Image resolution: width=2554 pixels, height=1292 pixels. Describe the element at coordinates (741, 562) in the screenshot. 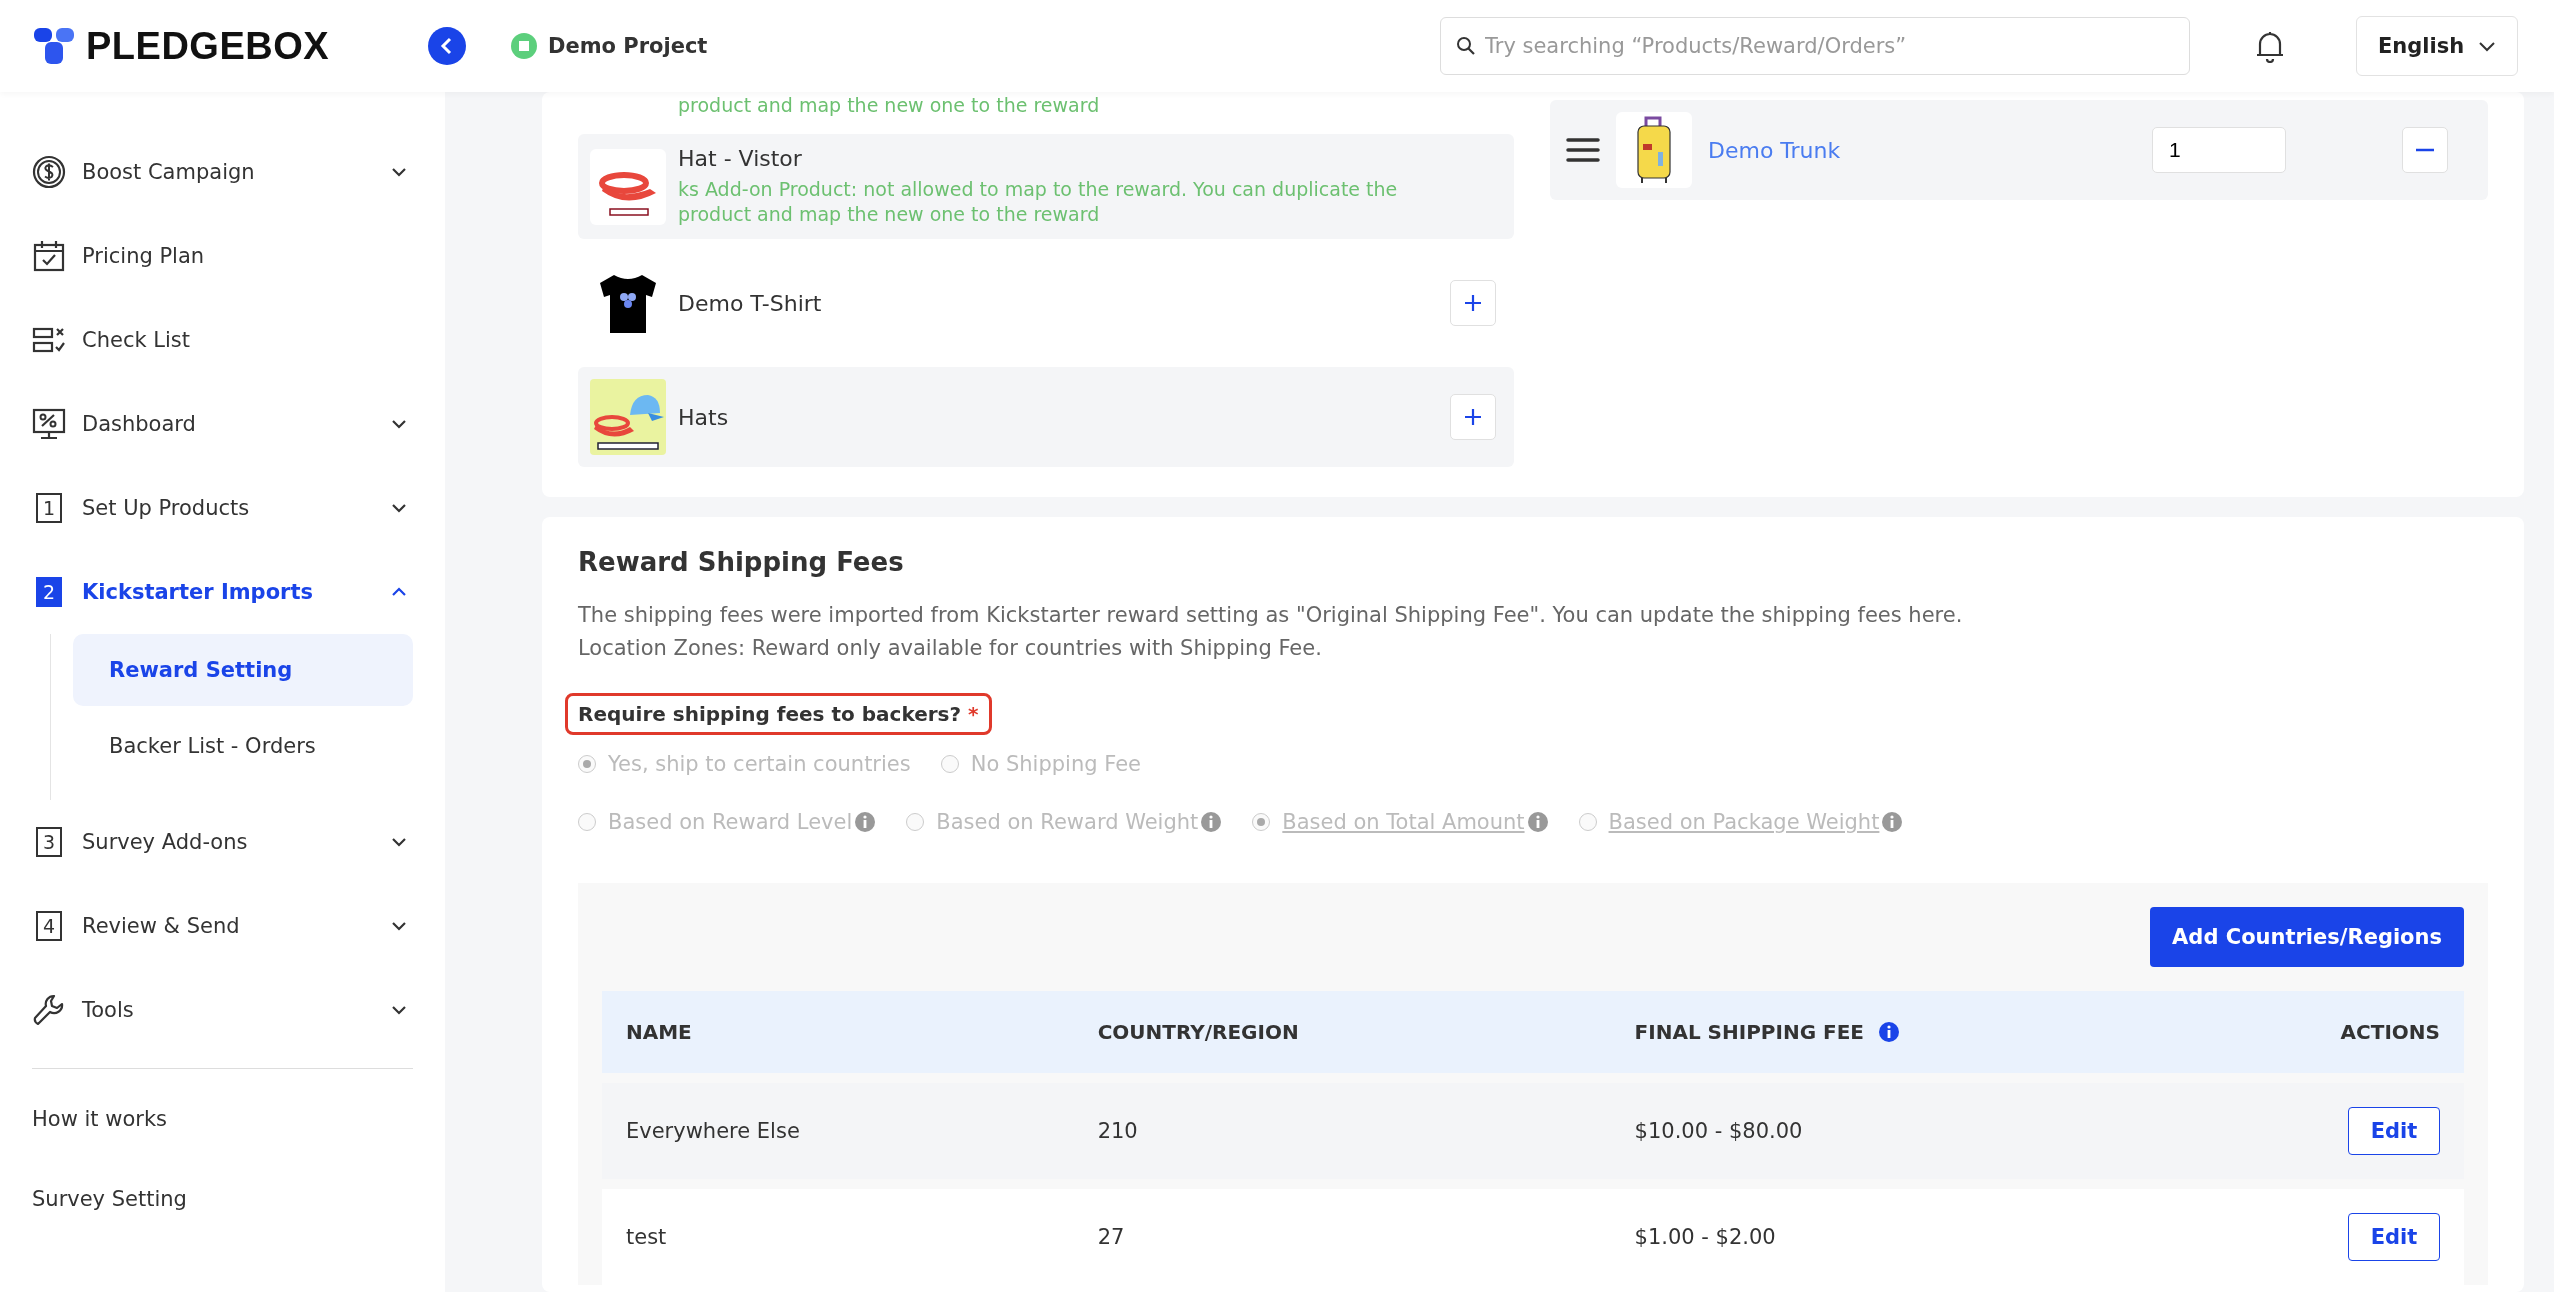

I see `section-title: Reward Shipping Fees` at that location.